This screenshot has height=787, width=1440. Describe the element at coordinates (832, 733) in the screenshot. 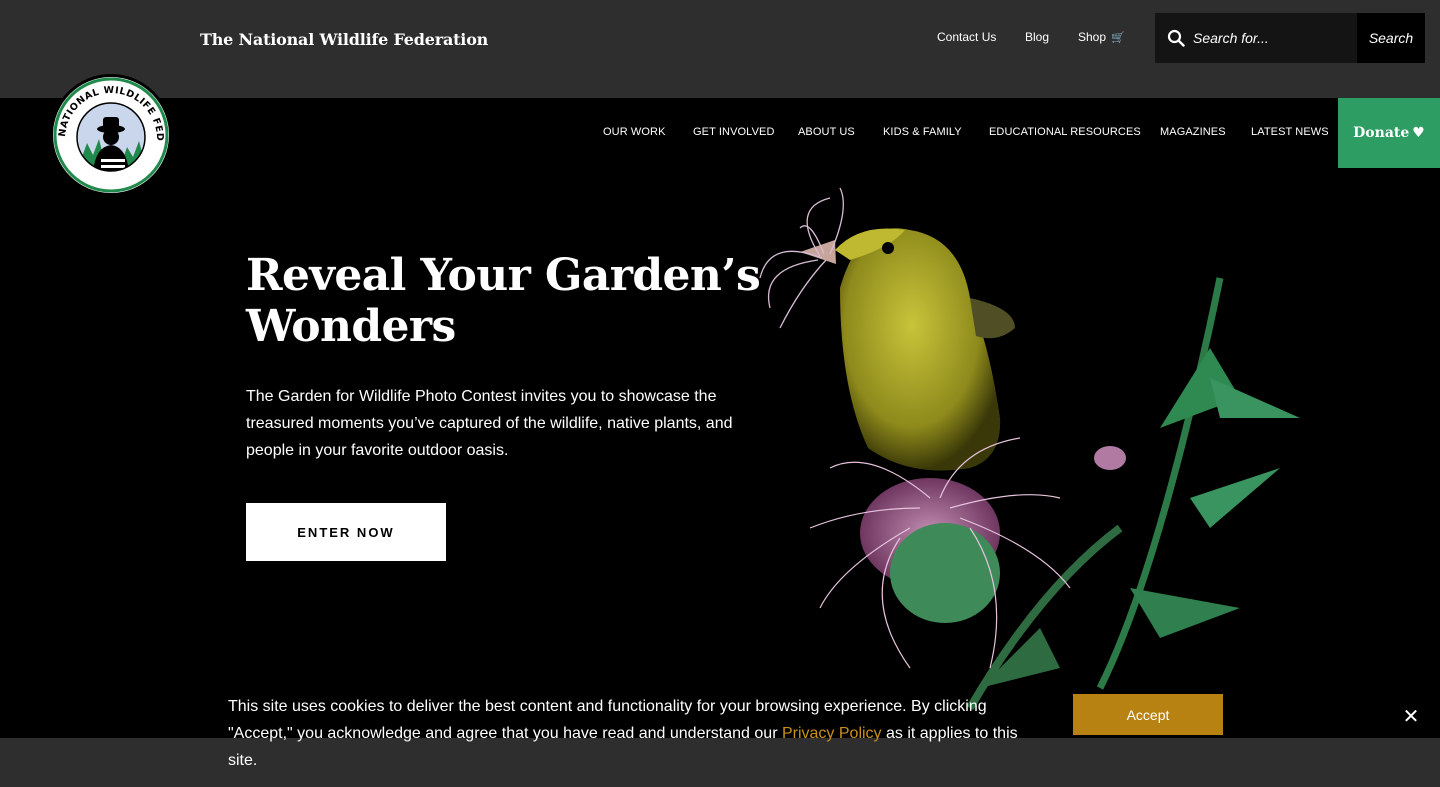

I see `privacy-policy-link: Privacy Policy` at that location.